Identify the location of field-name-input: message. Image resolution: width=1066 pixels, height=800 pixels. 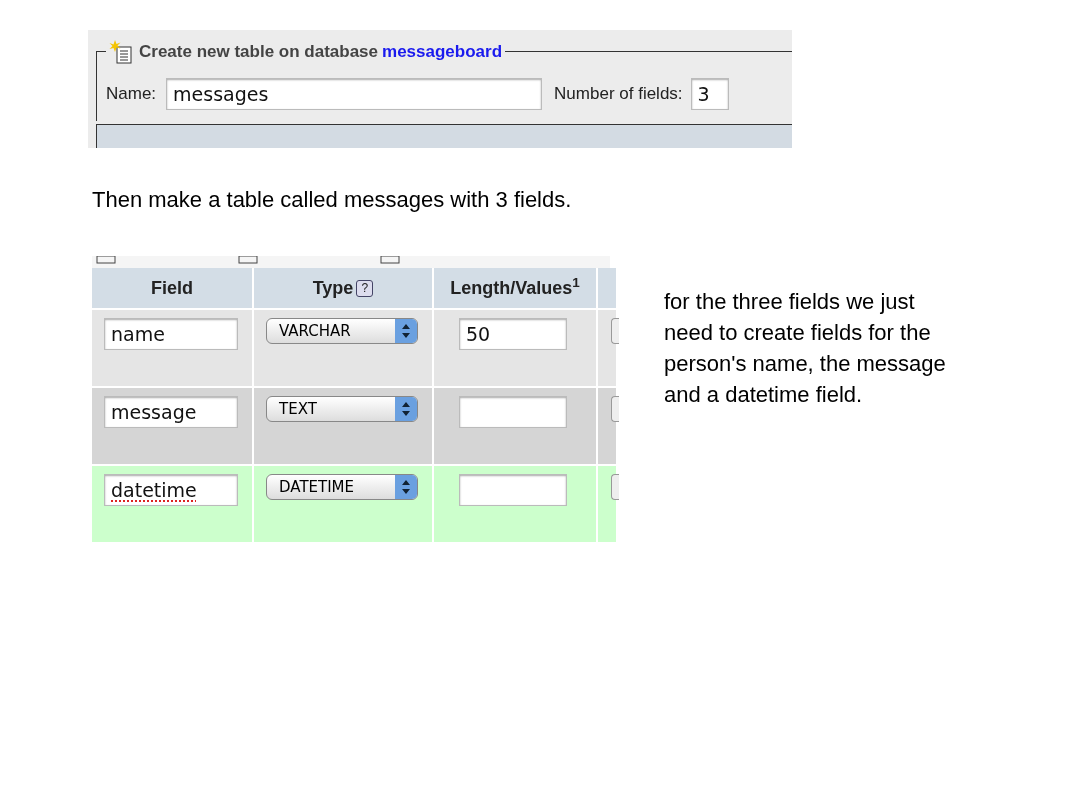
(171, 412).